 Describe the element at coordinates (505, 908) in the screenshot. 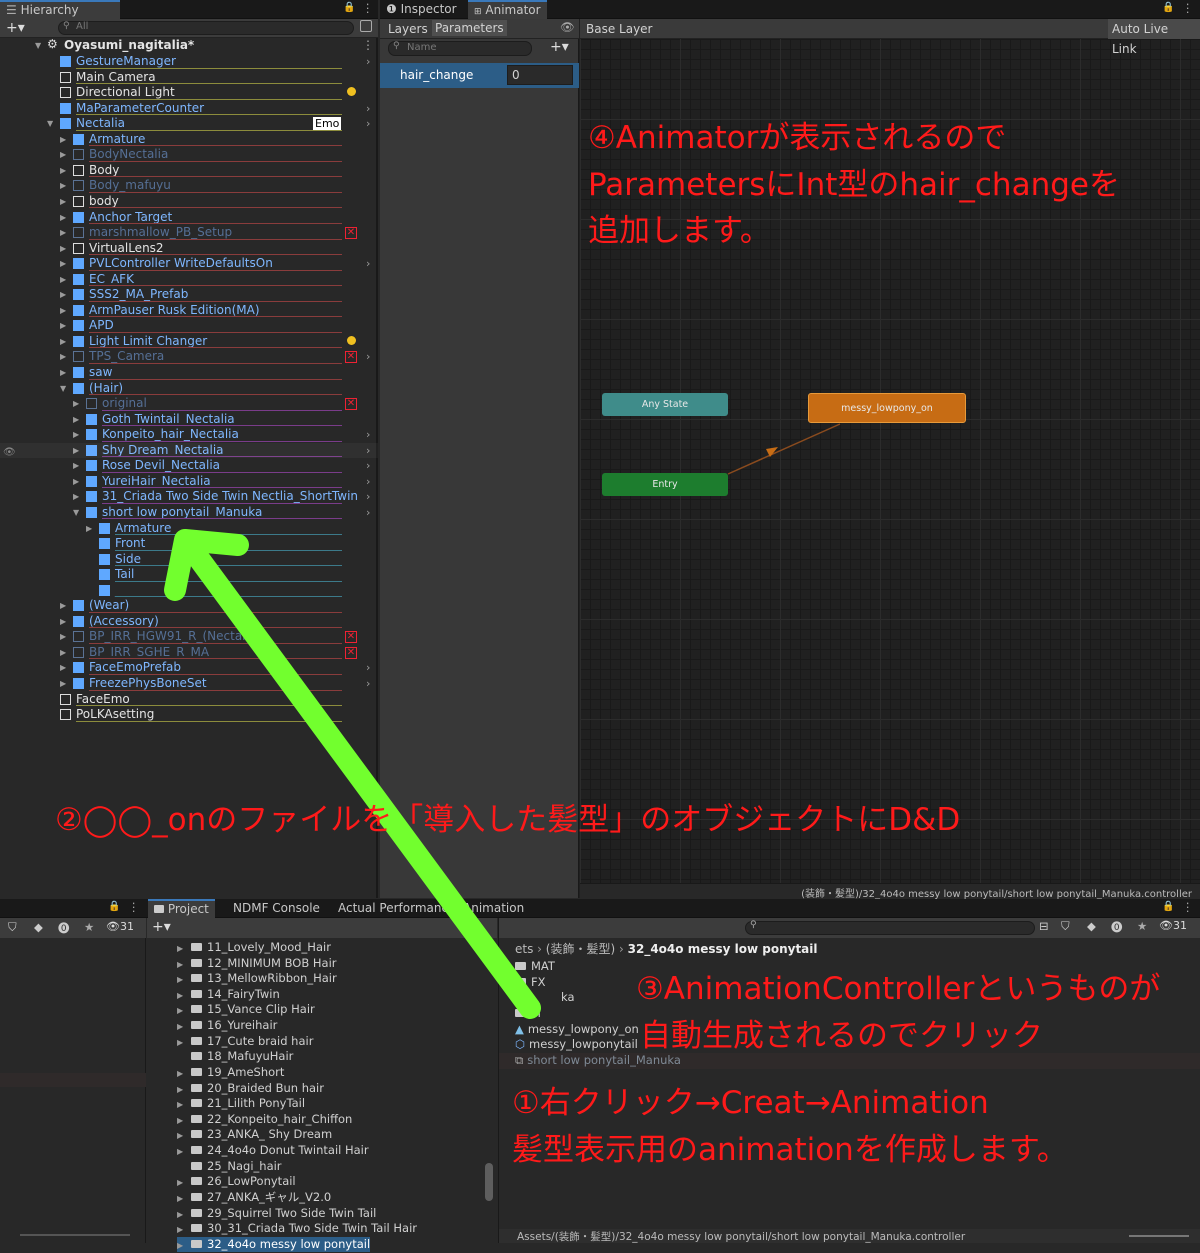

I see `tab-animation: Animation` at that location.